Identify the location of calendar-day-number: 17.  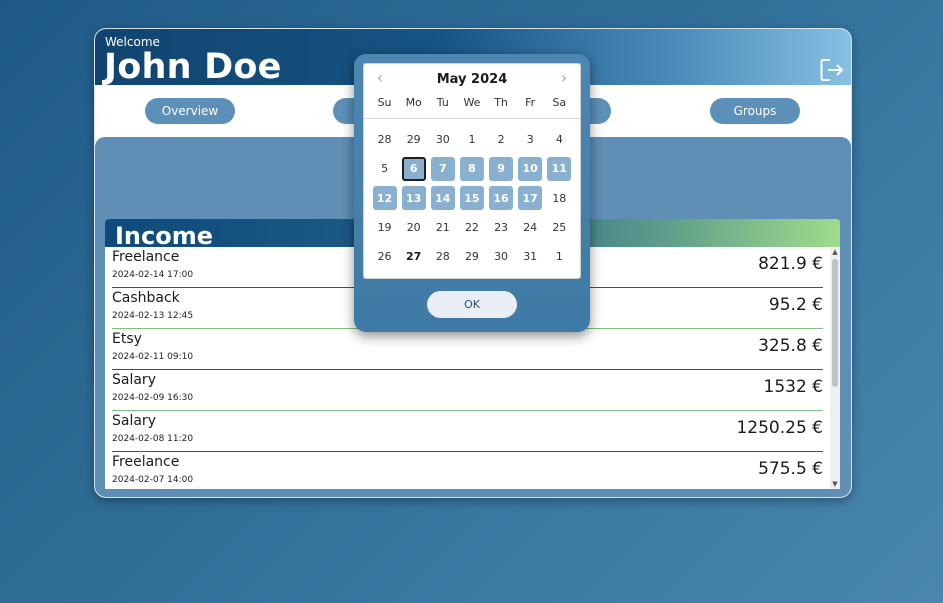
(530, 198).